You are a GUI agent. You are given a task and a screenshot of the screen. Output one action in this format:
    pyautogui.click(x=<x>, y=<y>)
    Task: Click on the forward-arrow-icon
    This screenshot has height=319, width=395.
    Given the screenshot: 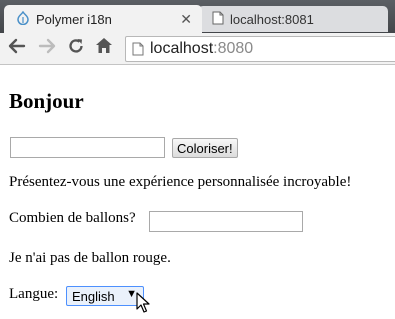 What is the action you would take?
    pyautogui.click(x=47, y=48)
    